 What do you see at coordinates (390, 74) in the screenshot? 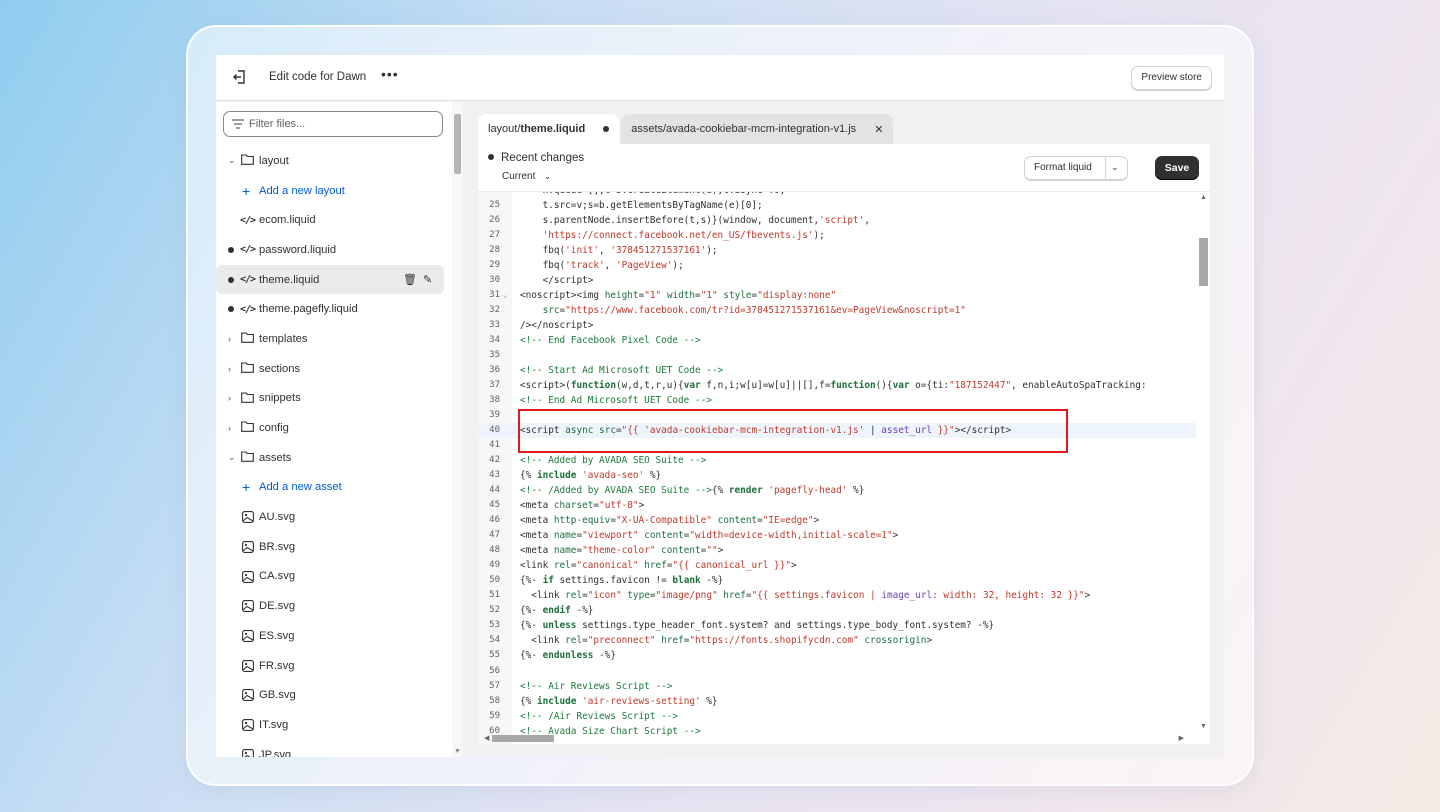
I see `more-actions-icon: •••` at bounding box center [390, 74].